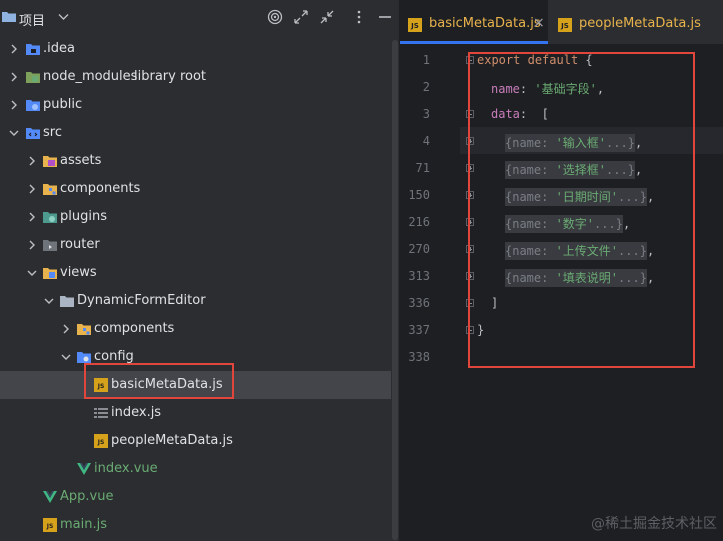 Image resolution: width=723 pixels, height=541 pixels. Describe the element at coordinates (195, 217) in the screenshot. I see `tree-item-plugins: plugins` at that location.